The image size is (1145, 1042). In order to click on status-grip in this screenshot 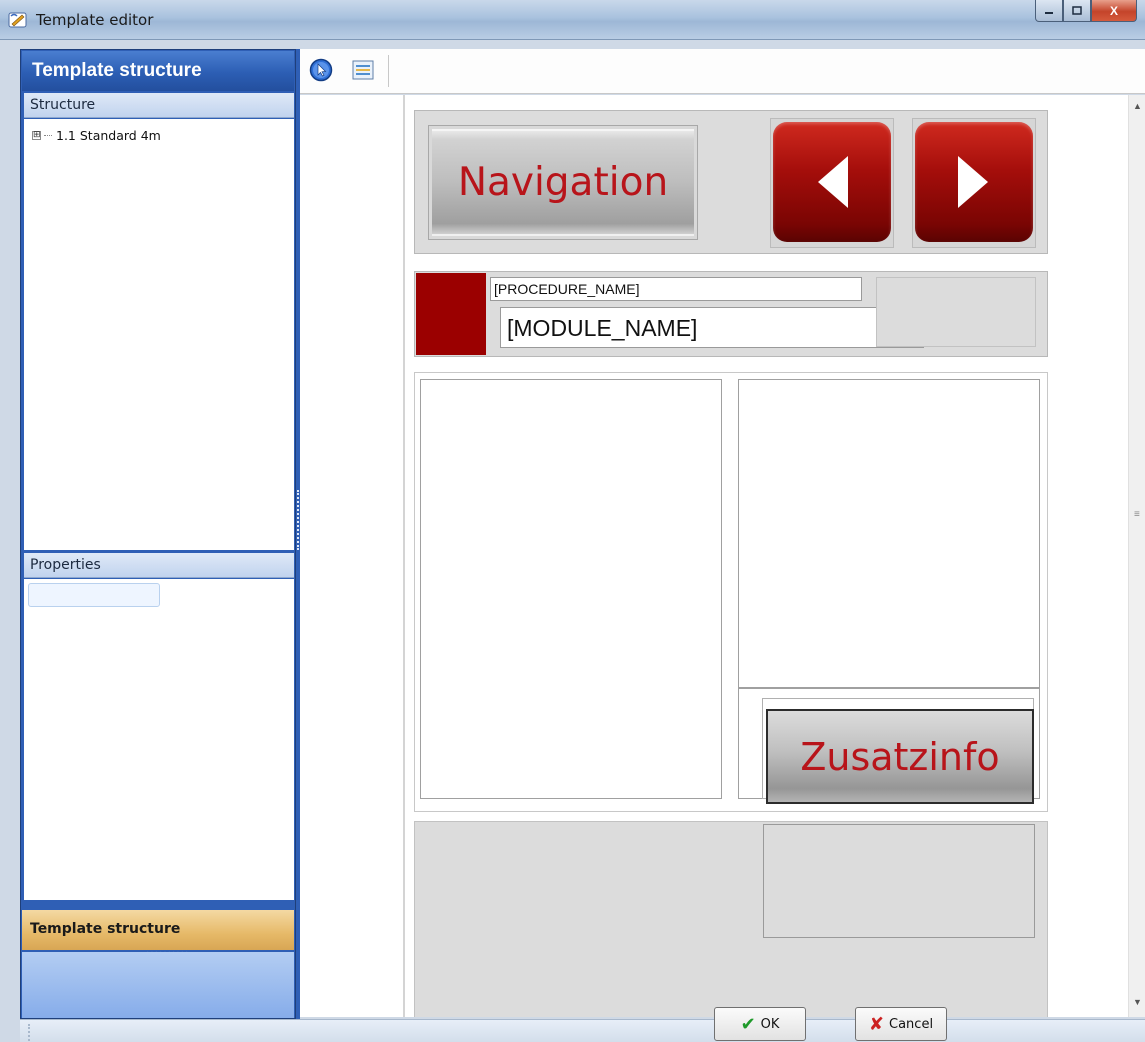, I will do `click(29, 1032)`.